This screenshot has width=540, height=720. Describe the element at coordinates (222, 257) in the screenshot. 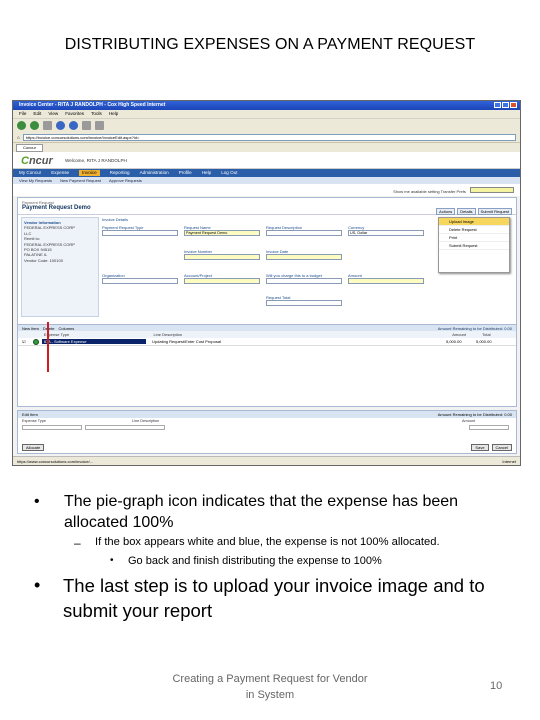

I see `invoice-number-input` at that location.